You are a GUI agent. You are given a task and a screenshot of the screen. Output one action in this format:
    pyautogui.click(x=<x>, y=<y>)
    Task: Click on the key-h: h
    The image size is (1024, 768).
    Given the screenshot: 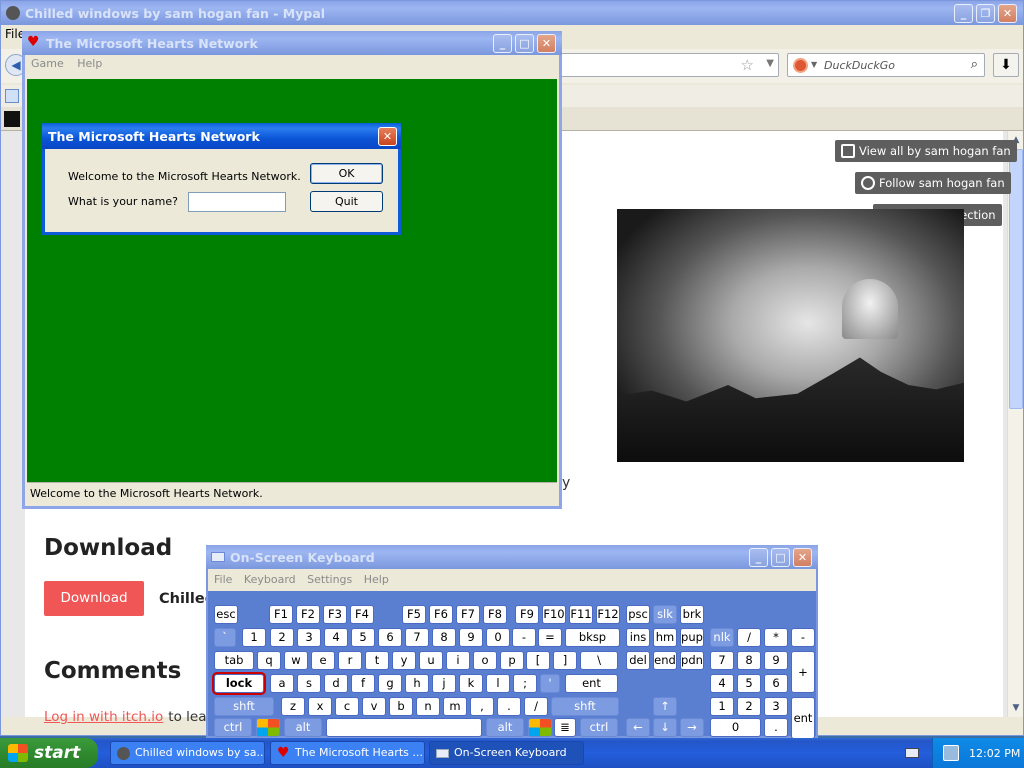 What is the action you would take?
    pyautogui.click(x=417, y=683)
    